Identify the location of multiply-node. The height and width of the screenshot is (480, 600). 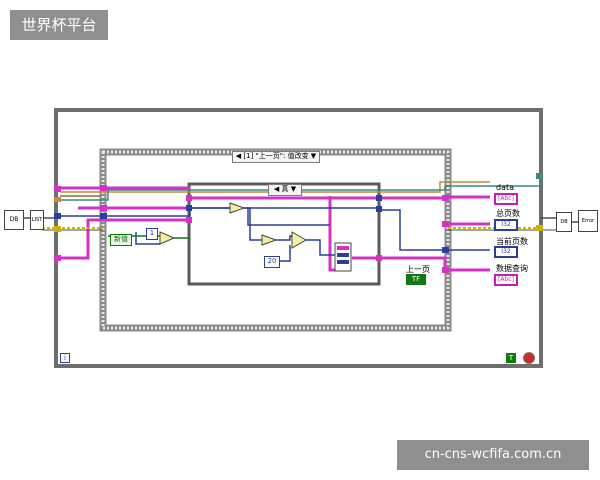
(299, 240).